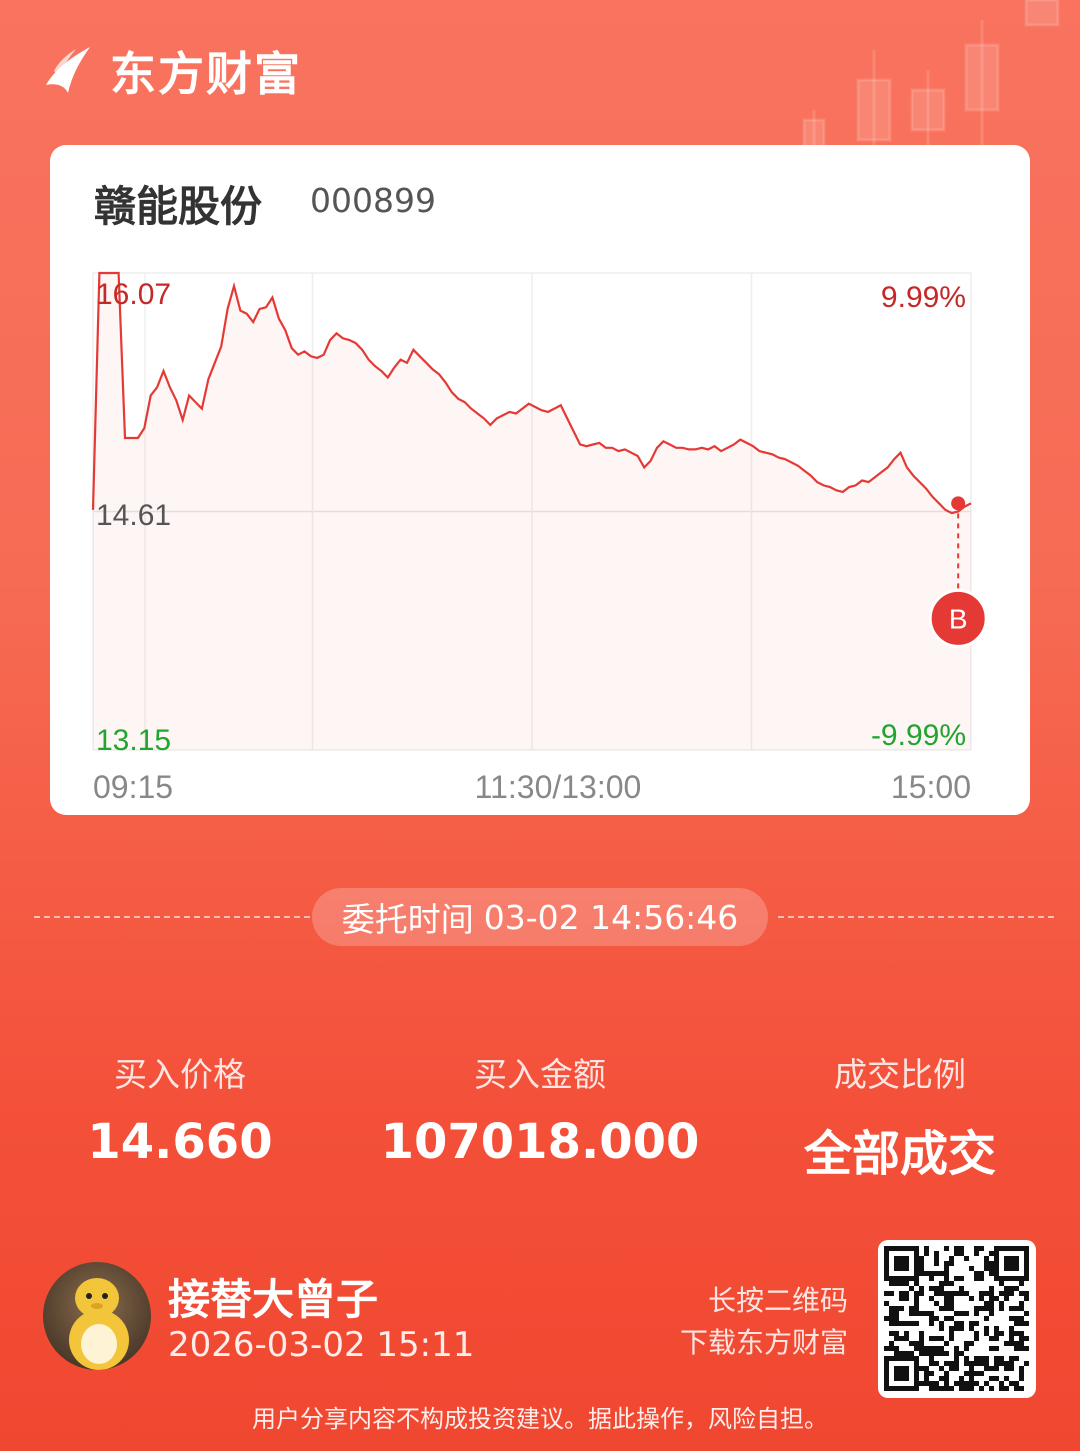 The image size is (1080, 1451). Describe the element at coordinates (540, 1109) in the screenshot. I see `stat-buy-amount: 买入金额 107018.000` at that location.